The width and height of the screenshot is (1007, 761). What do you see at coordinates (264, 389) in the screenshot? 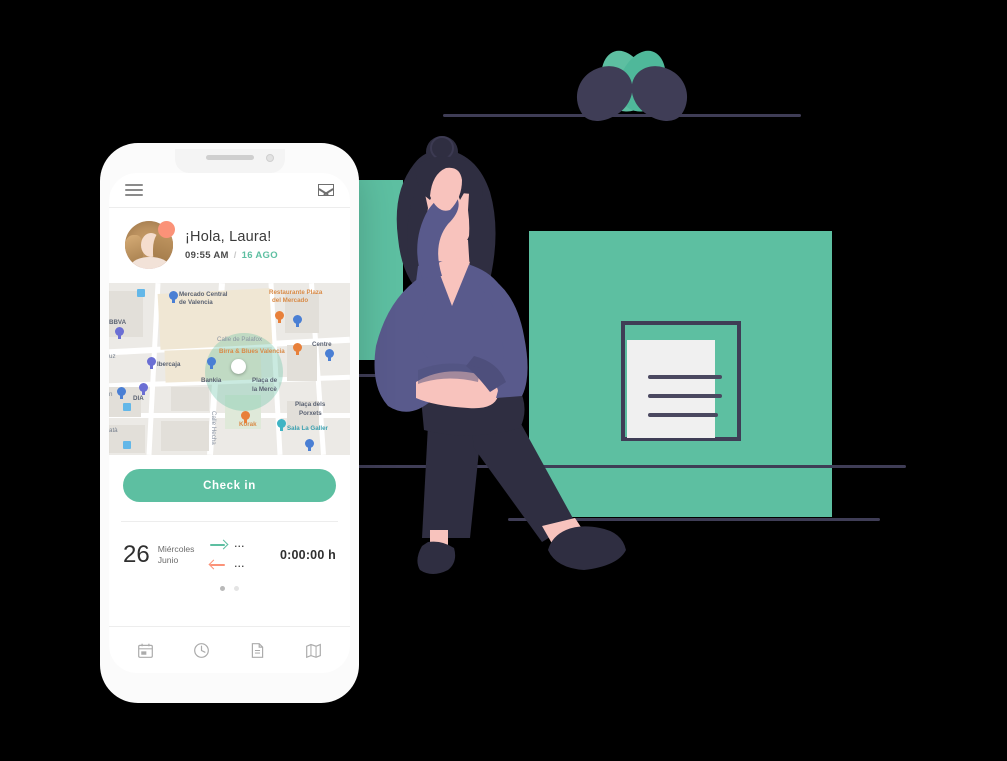
I see `map-label: la Mercè` at bounding box center [264, 389].